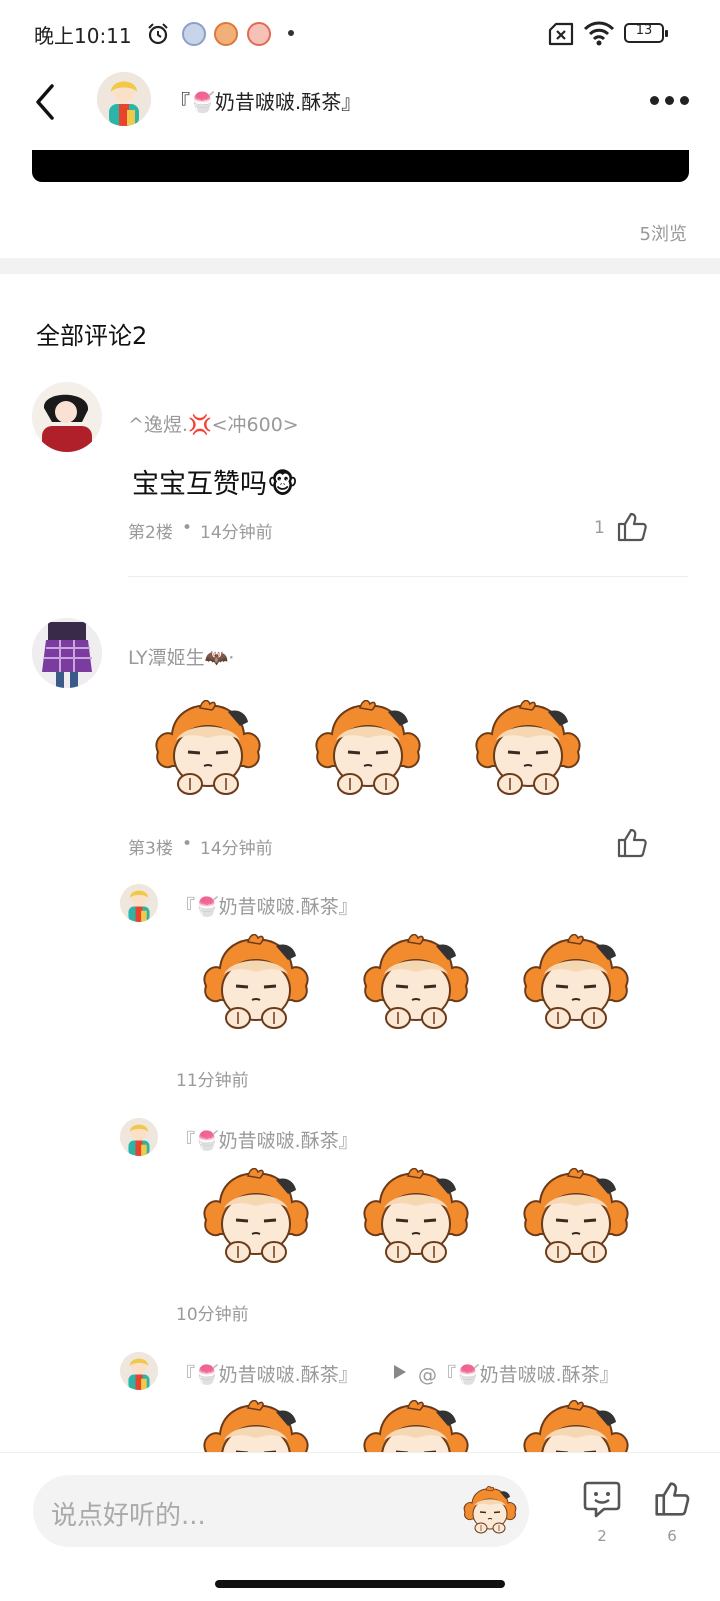 The image size is (720, 1601). Describe the element at coordinates (215, 484) in the screenshot. I see `comment-text: 宝宝互赞吗🐵` at that location.